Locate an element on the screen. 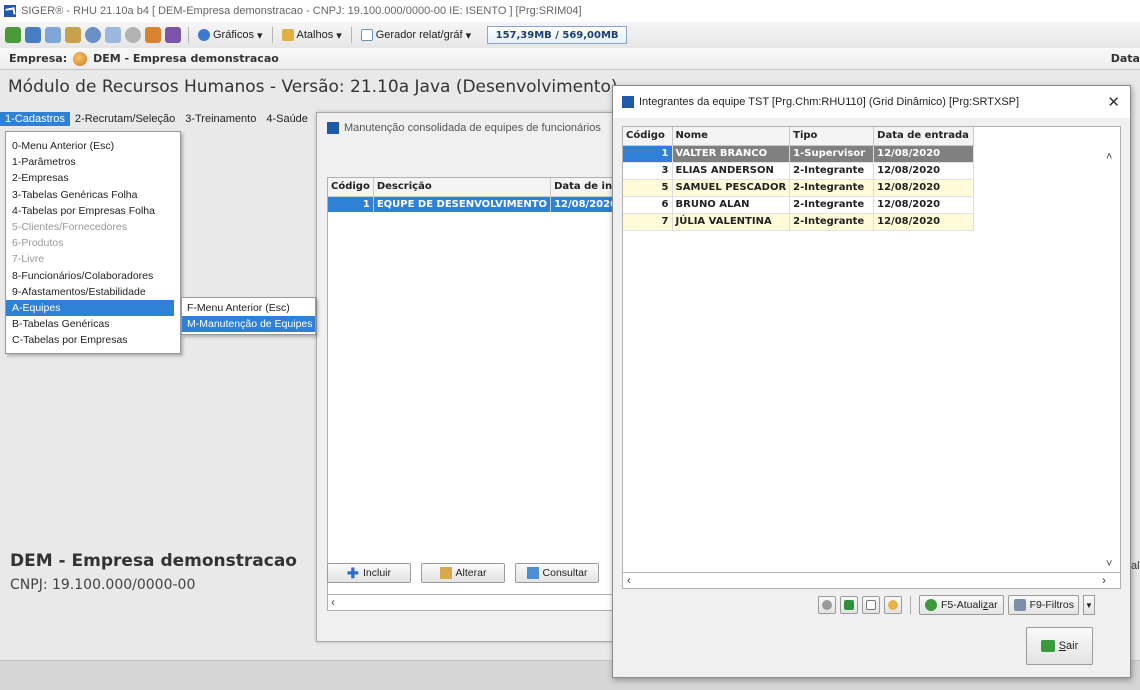 Image resolution: width=1140 pixels, height=690 pixels. menu-item-tabelas-genericas-folha: 3-Tabelas Genéricas Folha is located at coordinates (93, 195).